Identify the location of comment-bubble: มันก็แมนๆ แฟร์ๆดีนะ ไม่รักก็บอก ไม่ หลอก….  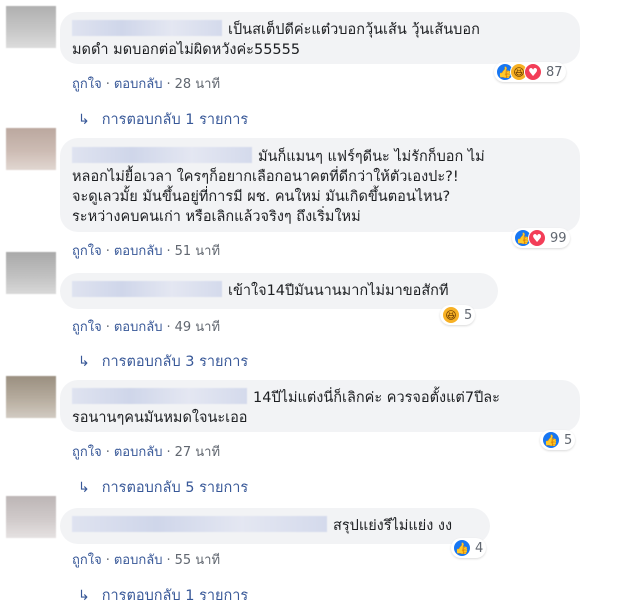
(320, 185).